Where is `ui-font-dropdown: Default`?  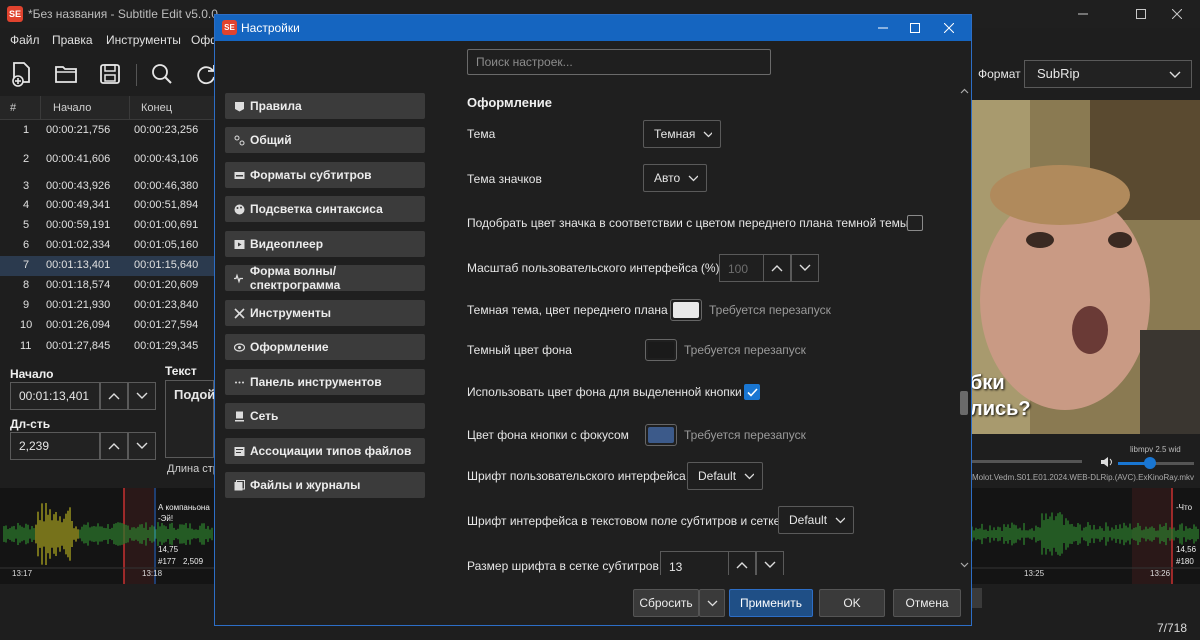 ui-font-dropdown: Default is located at coordinates (725, 476).